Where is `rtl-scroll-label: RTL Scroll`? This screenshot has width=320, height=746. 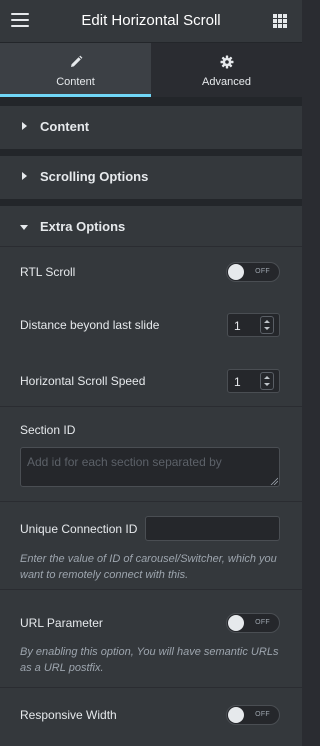
rtl-scroll-label: RTL Scroll is located at coordinates (48, 272).